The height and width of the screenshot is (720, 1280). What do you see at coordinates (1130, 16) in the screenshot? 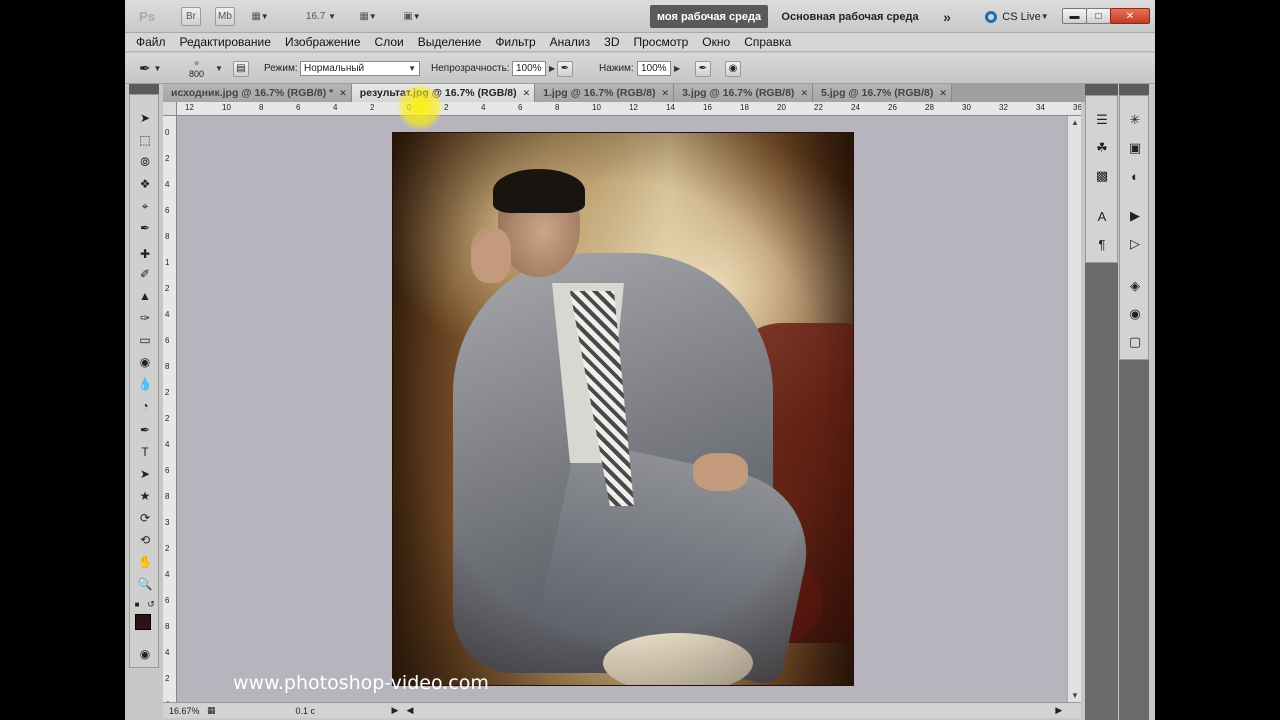
I see `close-window-button: ✕` at bounding box center [1130, 16].